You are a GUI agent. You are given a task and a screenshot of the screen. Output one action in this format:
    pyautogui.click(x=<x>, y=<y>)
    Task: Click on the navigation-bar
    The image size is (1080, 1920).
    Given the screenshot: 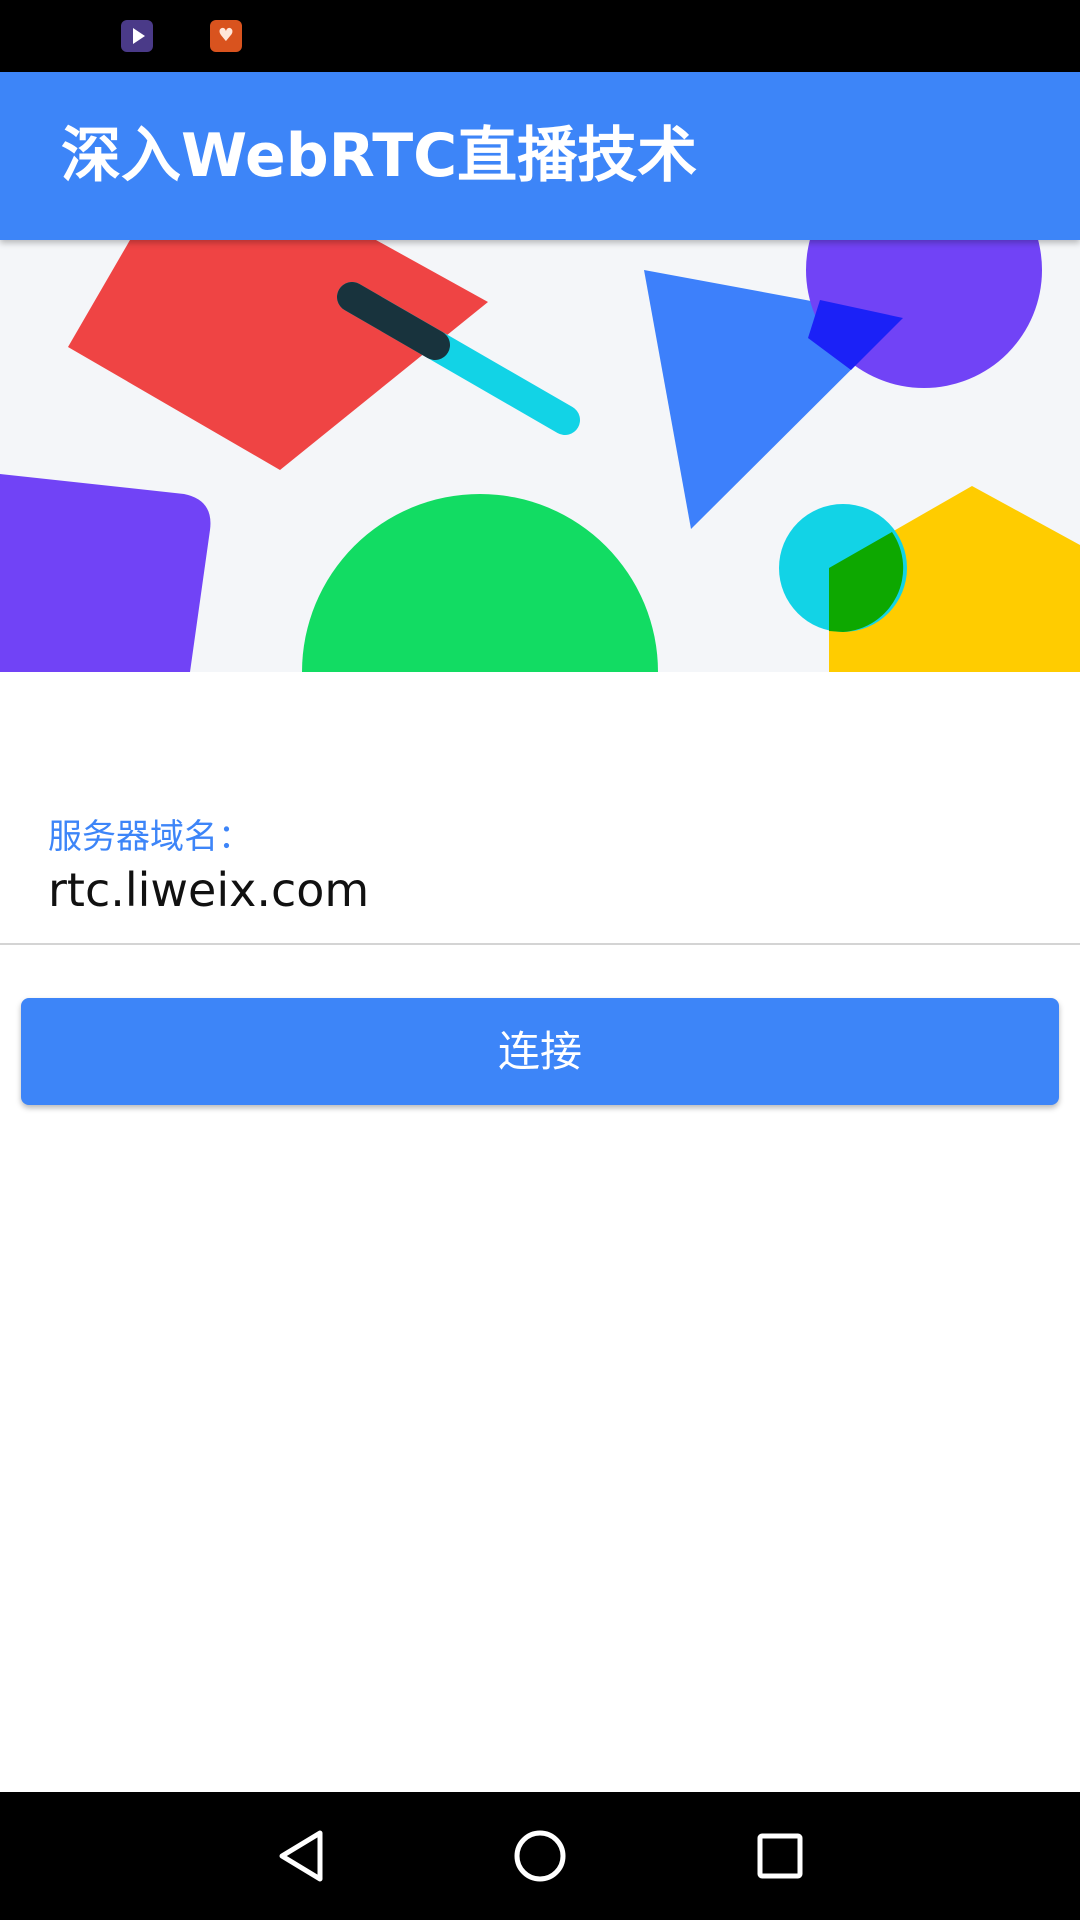 What is the action you would take?
    pyautogui.click(x=540, y=1856)
    